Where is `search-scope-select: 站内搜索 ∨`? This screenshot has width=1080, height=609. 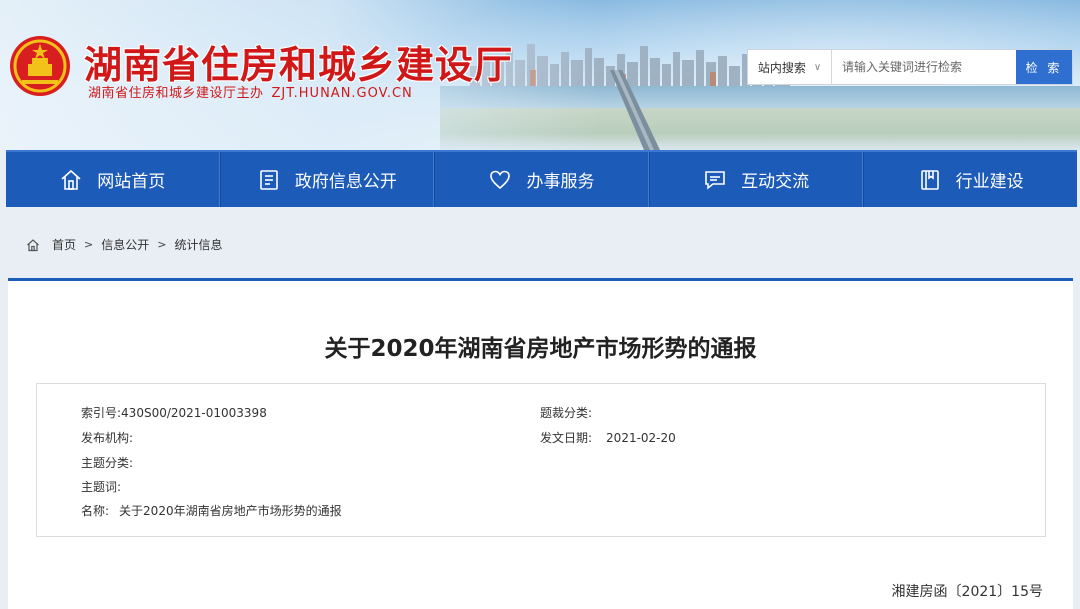
search-scope-select: 站内搜索 ∨ is located at coordinates (790, 67).